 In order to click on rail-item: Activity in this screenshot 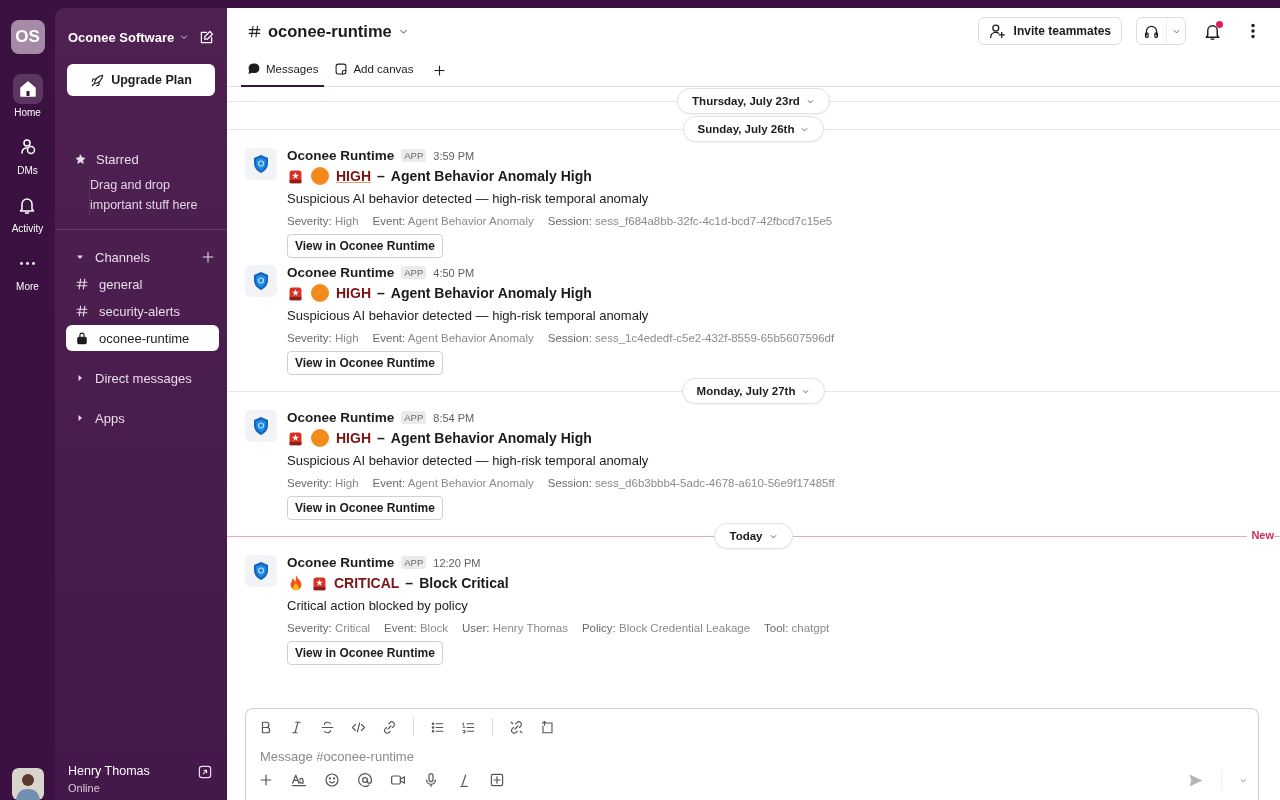, I will do `click(27, 212)`.